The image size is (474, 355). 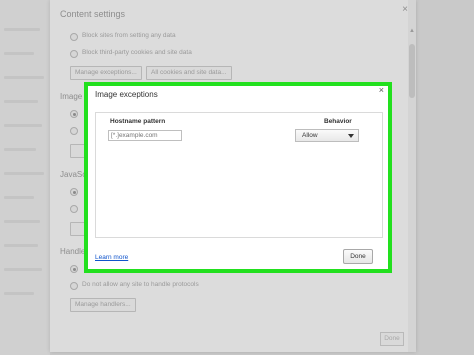 I want to click on option-block-sites: Block sites from setting any data, so click(x=129, y=35).